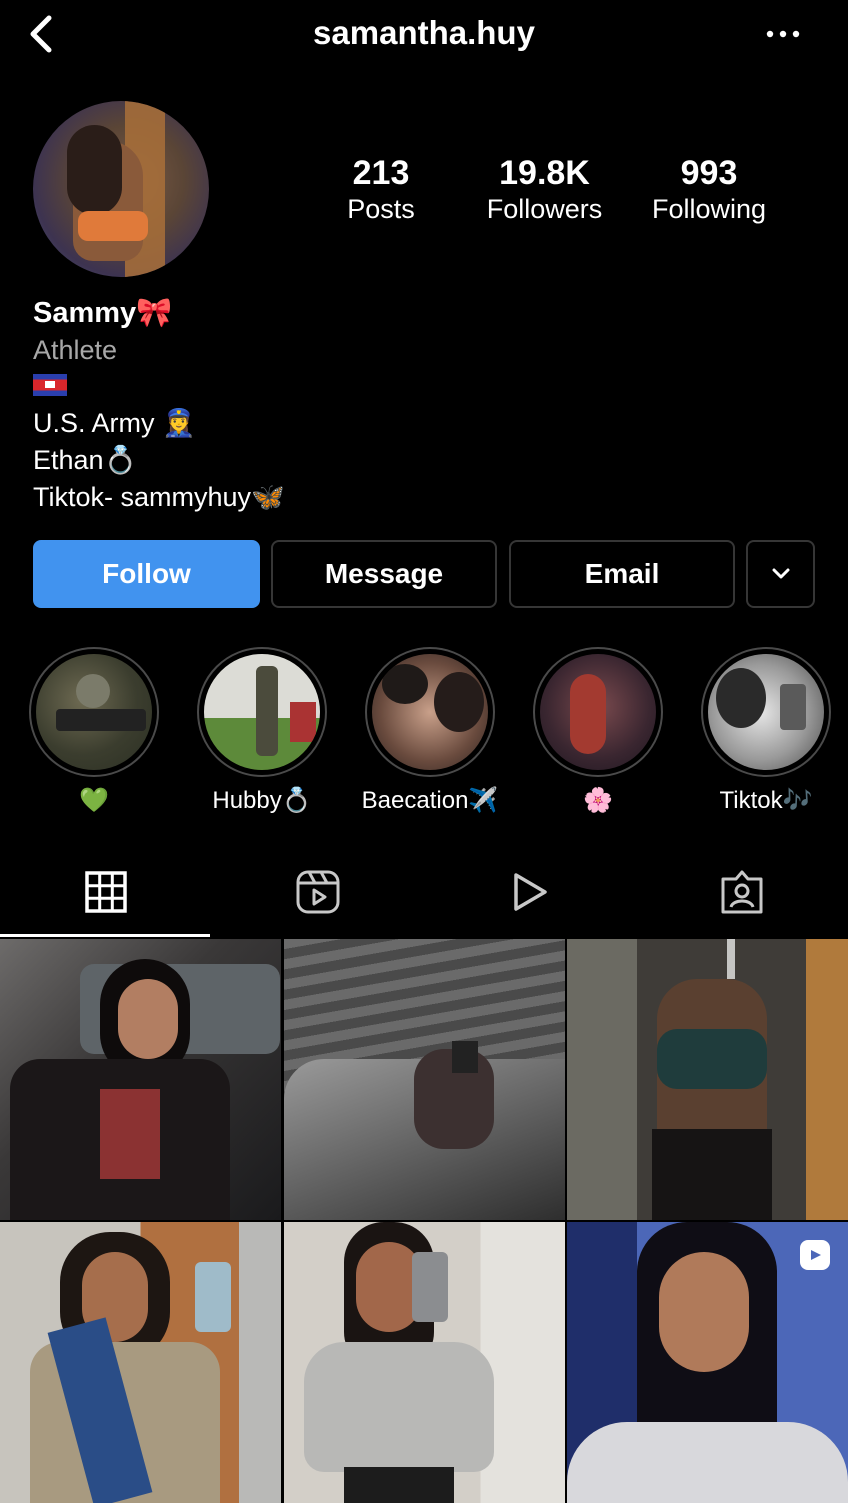 Image resolution: width=848 pixels, height=1503 pixels. What do you see at coordinates (544, 209) in the screenshot?
I see `stat-label: Followers` at bounding box center [544, 209].